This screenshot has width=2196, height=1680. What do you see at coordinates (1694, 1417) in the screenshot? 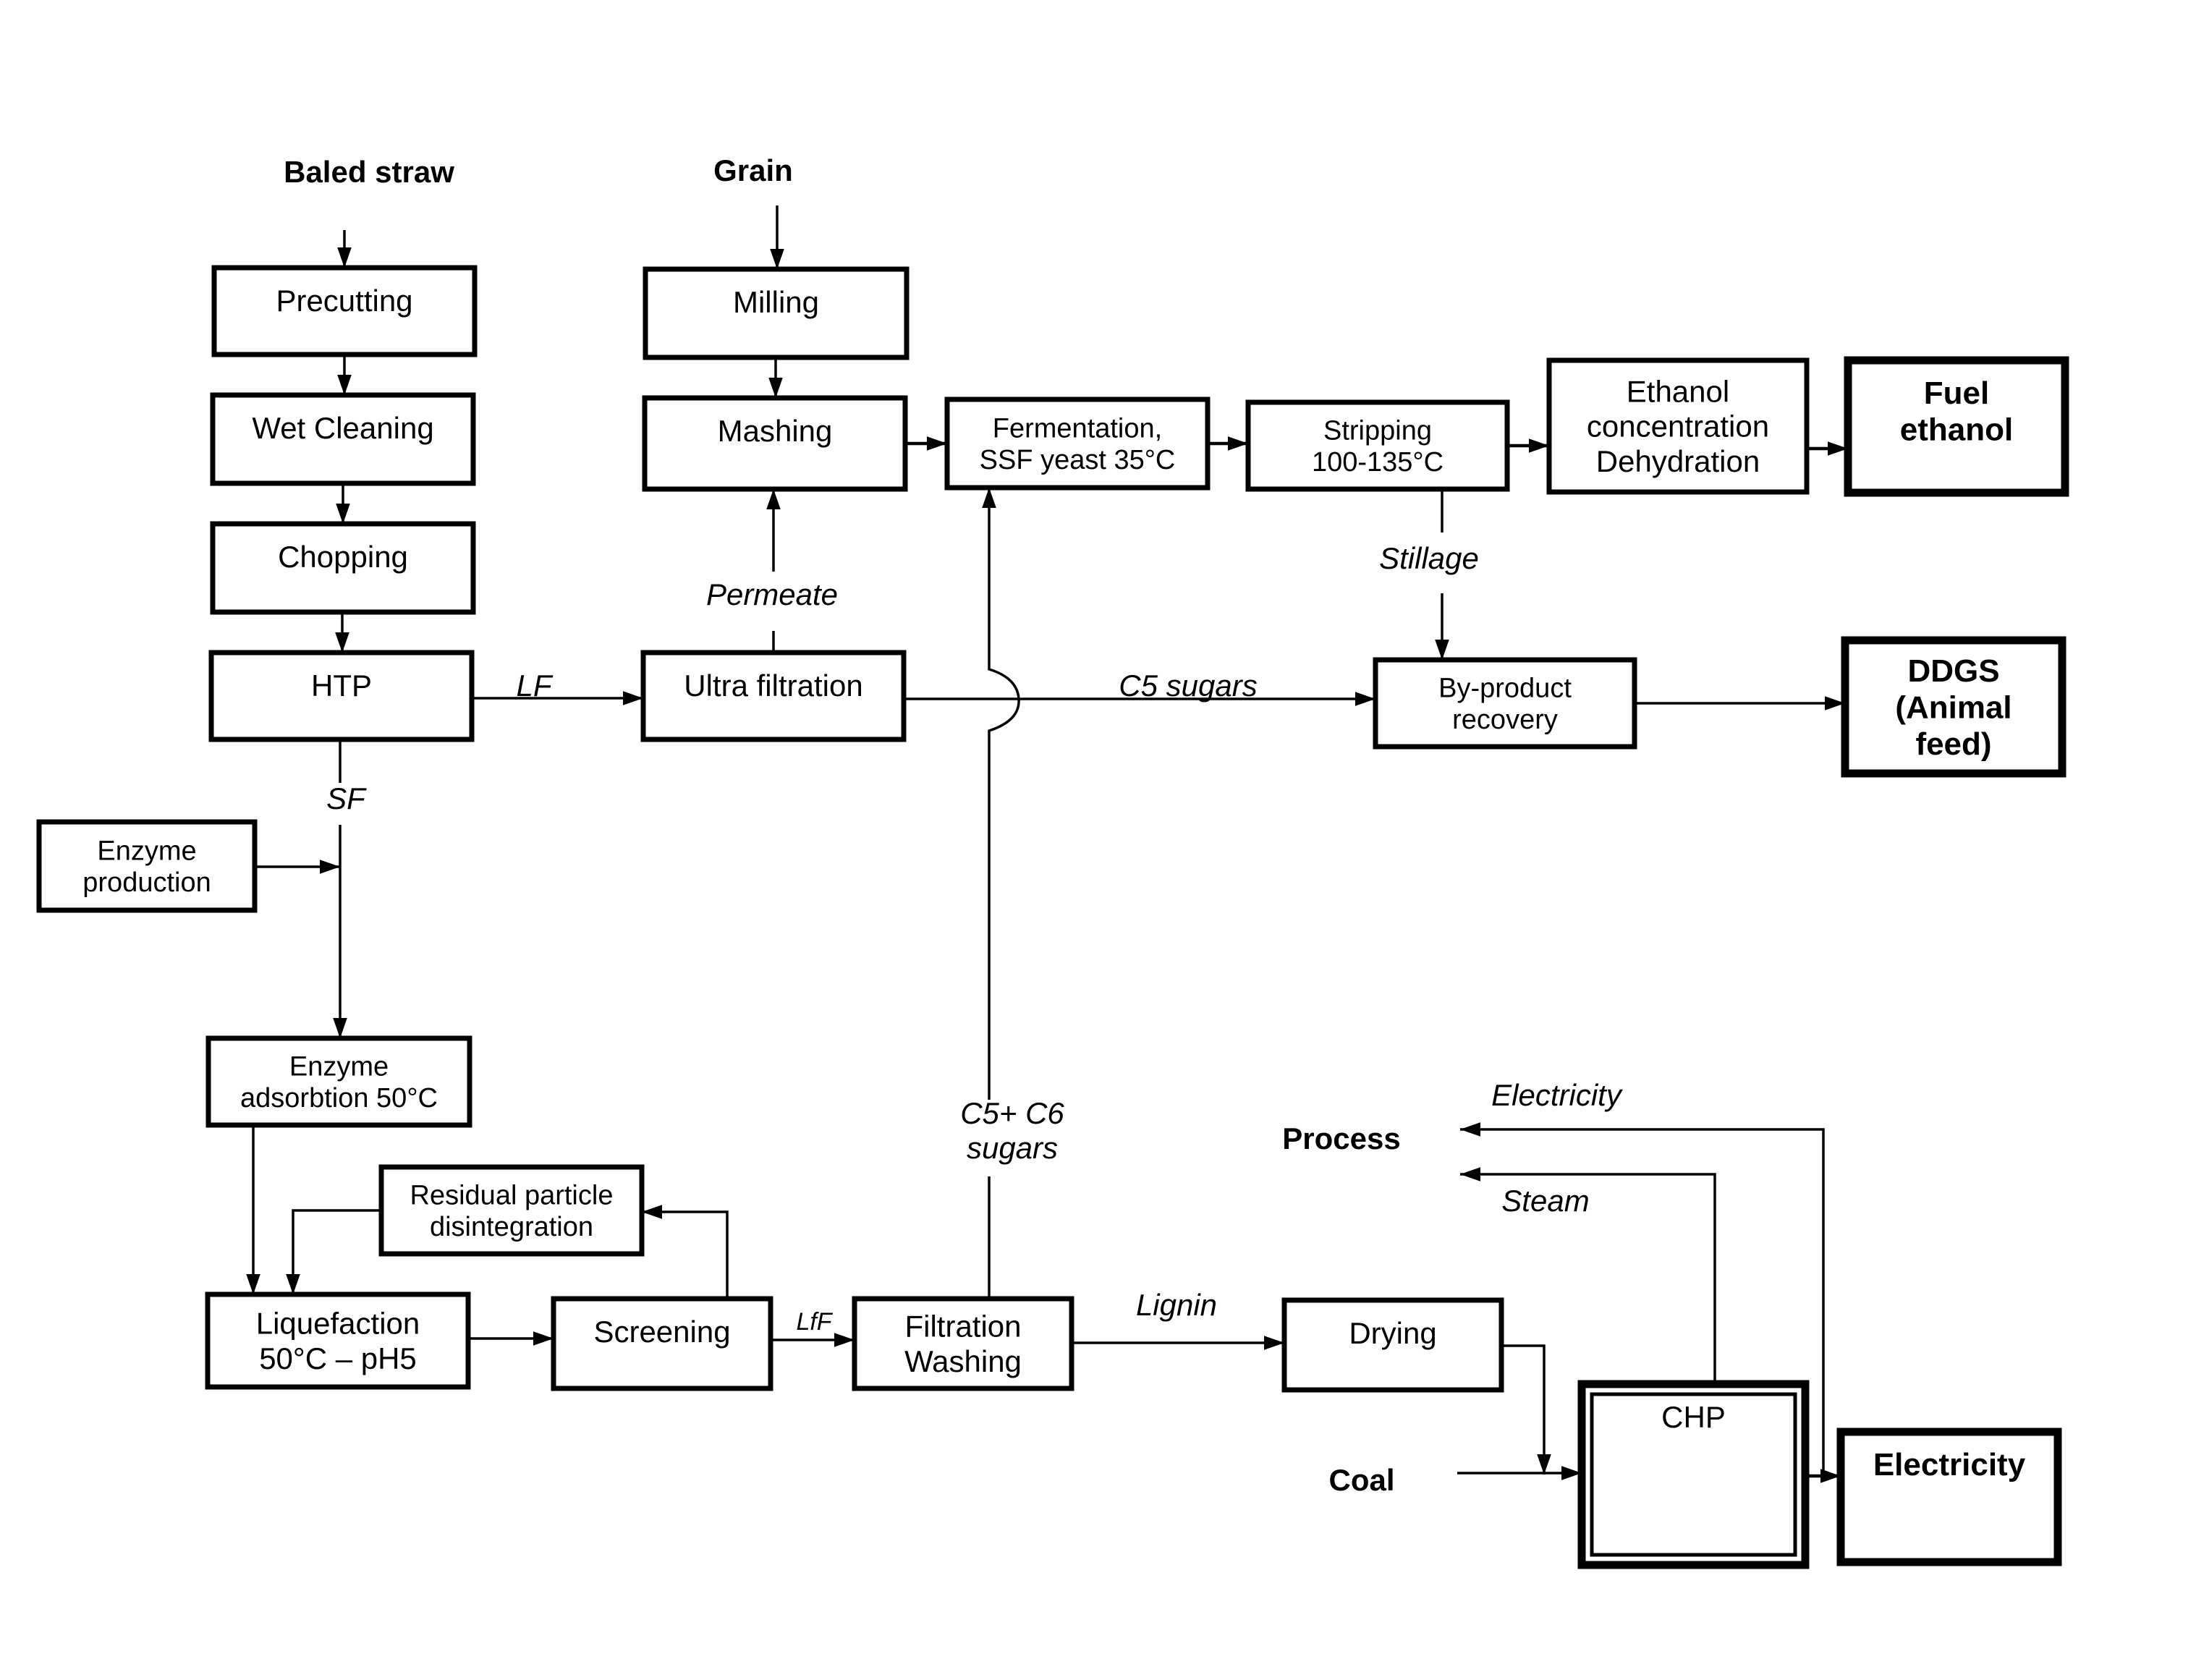
I see `box-label: CHP` at bounding box center [1694, 1417].